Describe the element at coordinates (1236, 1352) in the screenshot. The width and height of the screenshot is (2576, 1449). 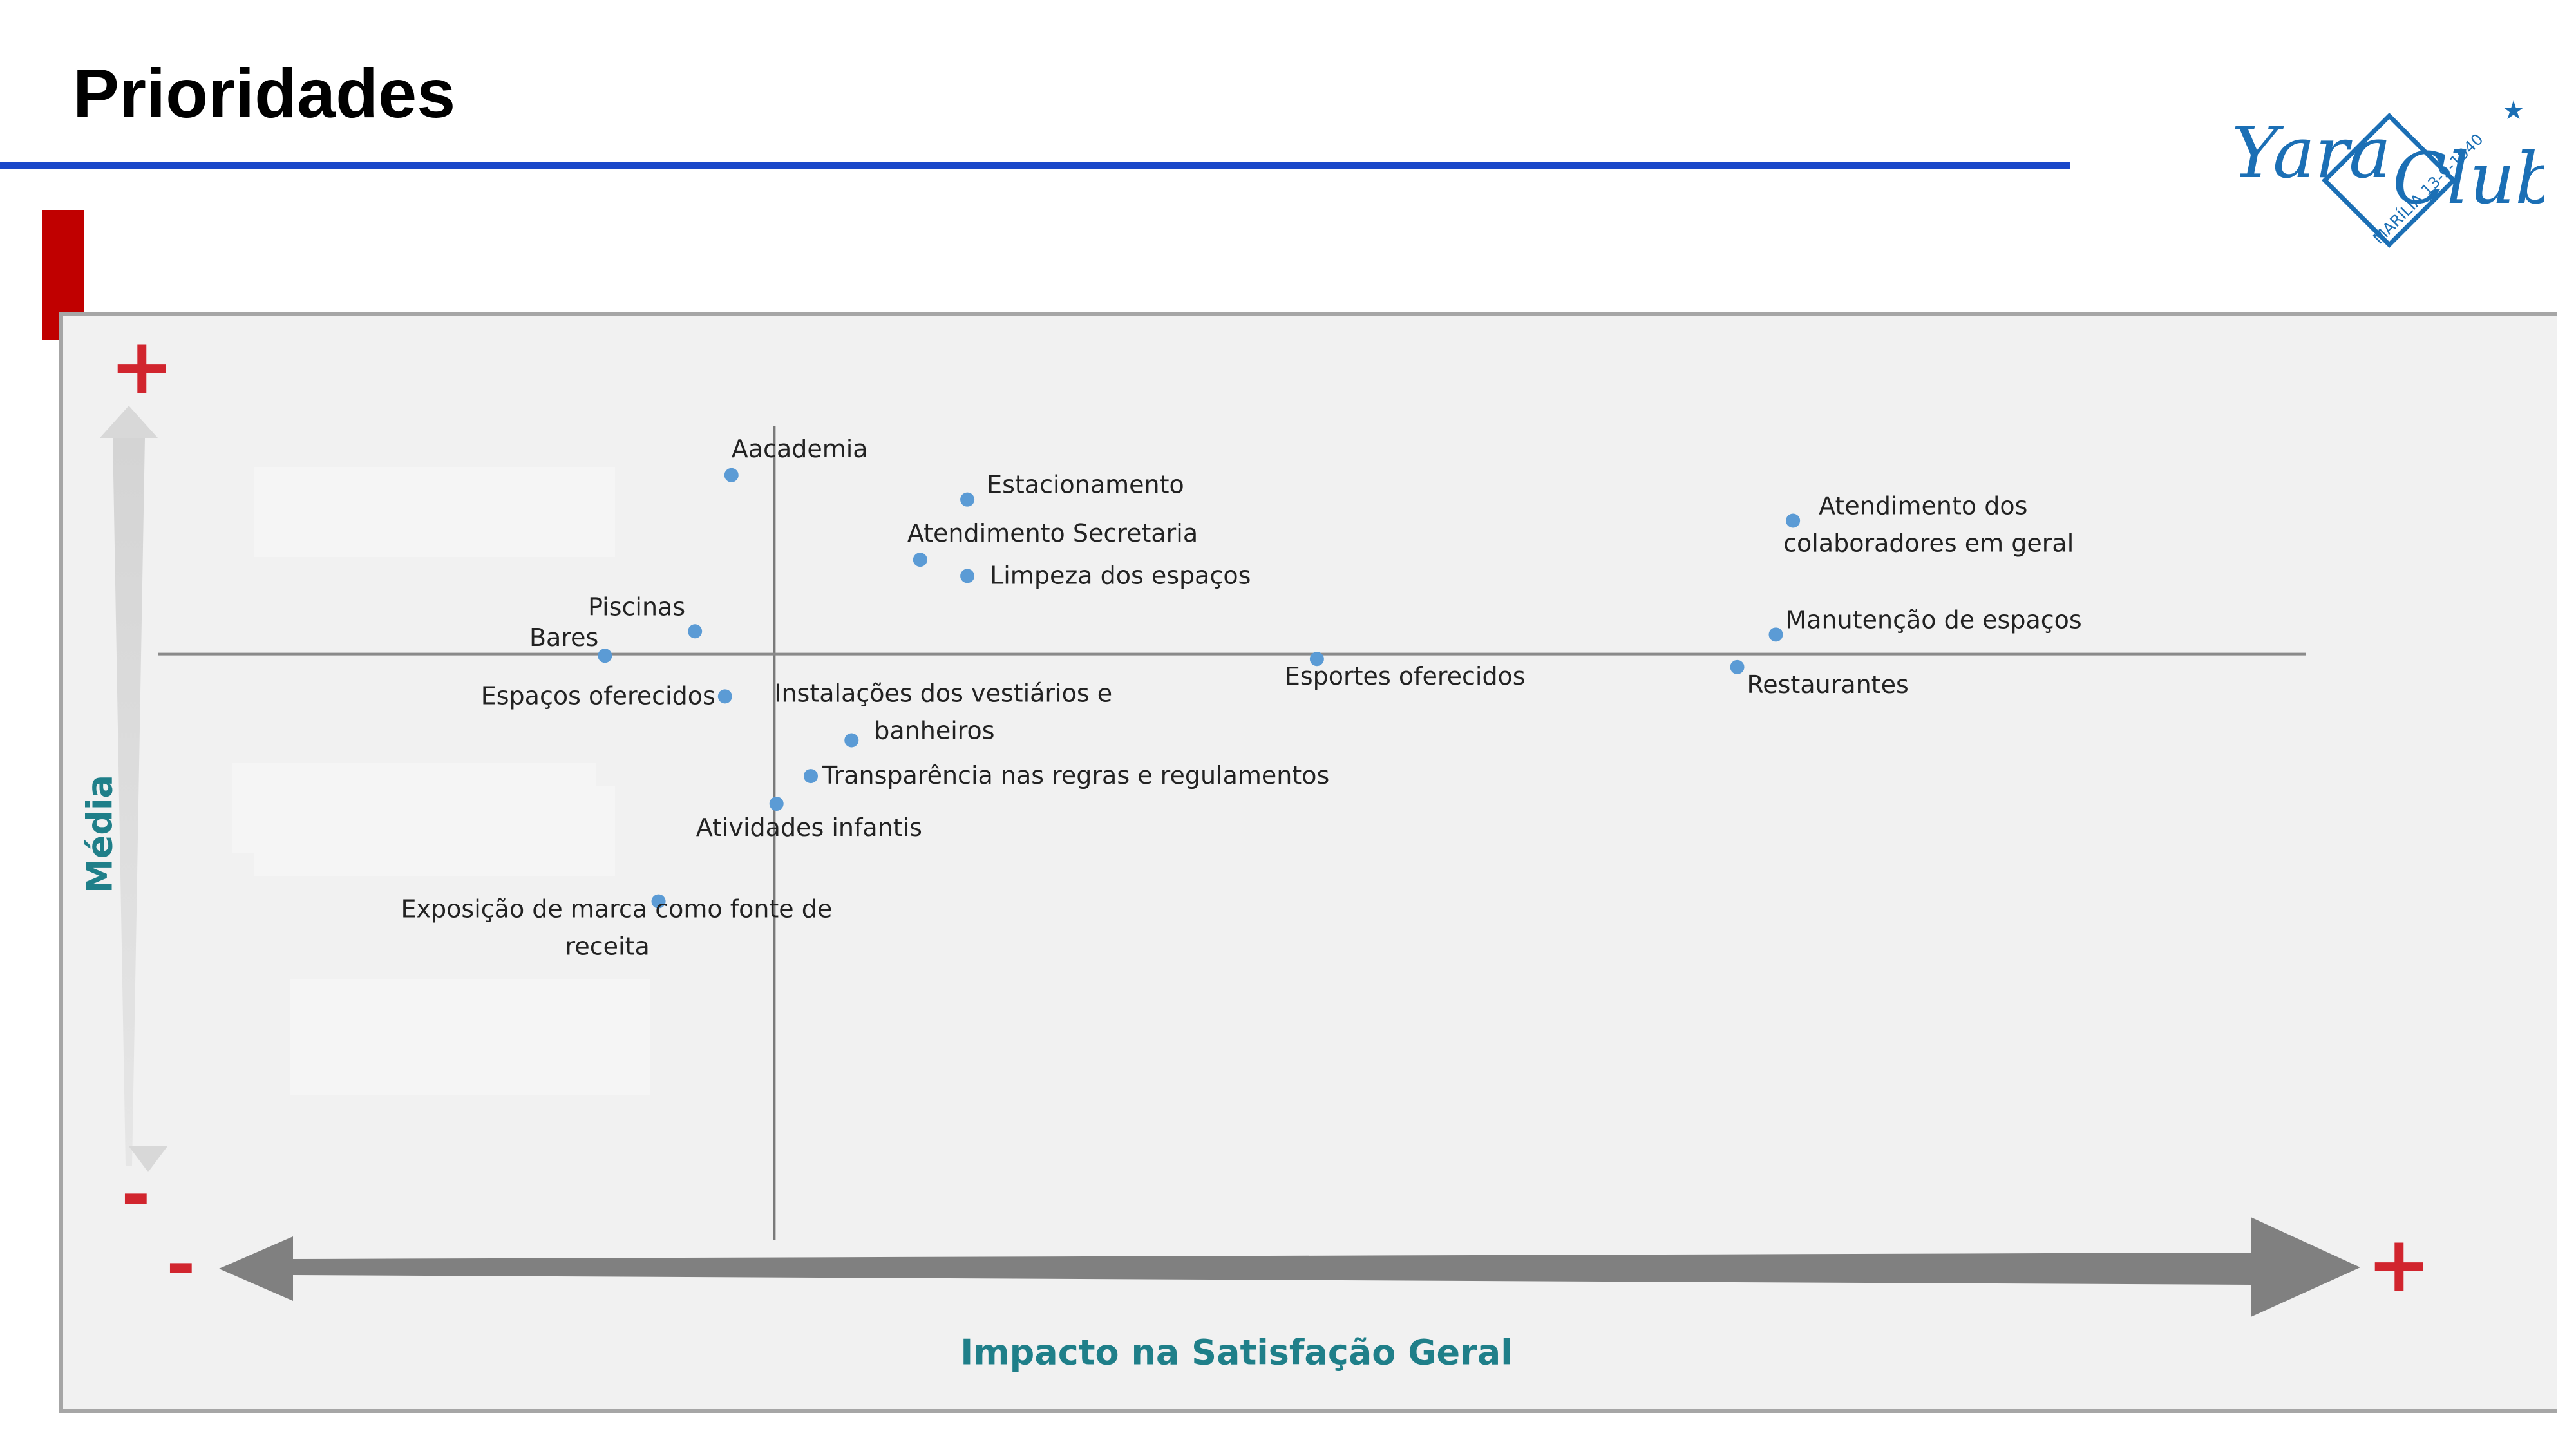
I see `x-axis-label: Impacto na Satisfação Geral` at that location.